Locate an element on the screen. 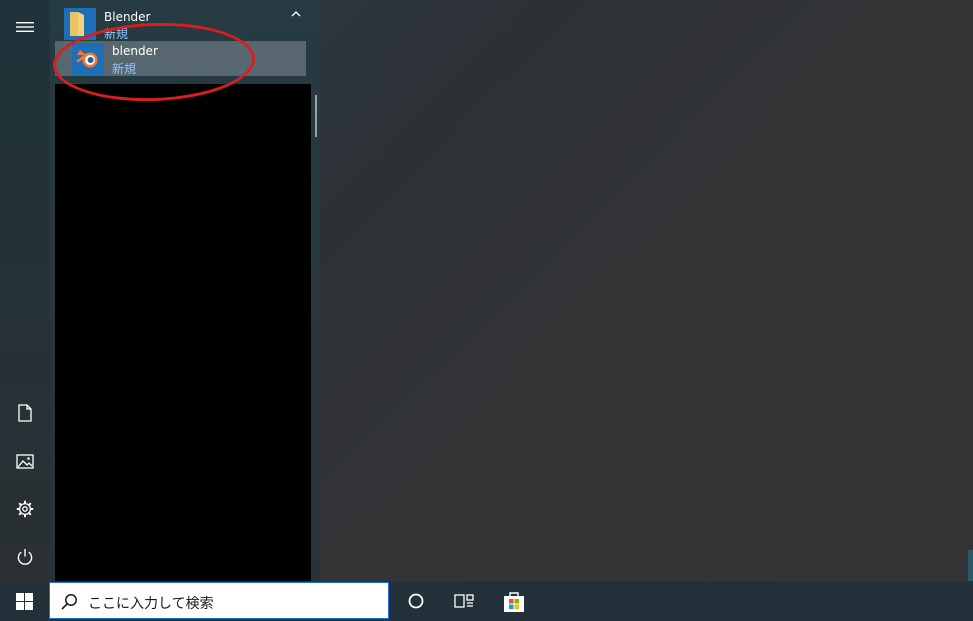  start-button is located at coordinates (24, 601).